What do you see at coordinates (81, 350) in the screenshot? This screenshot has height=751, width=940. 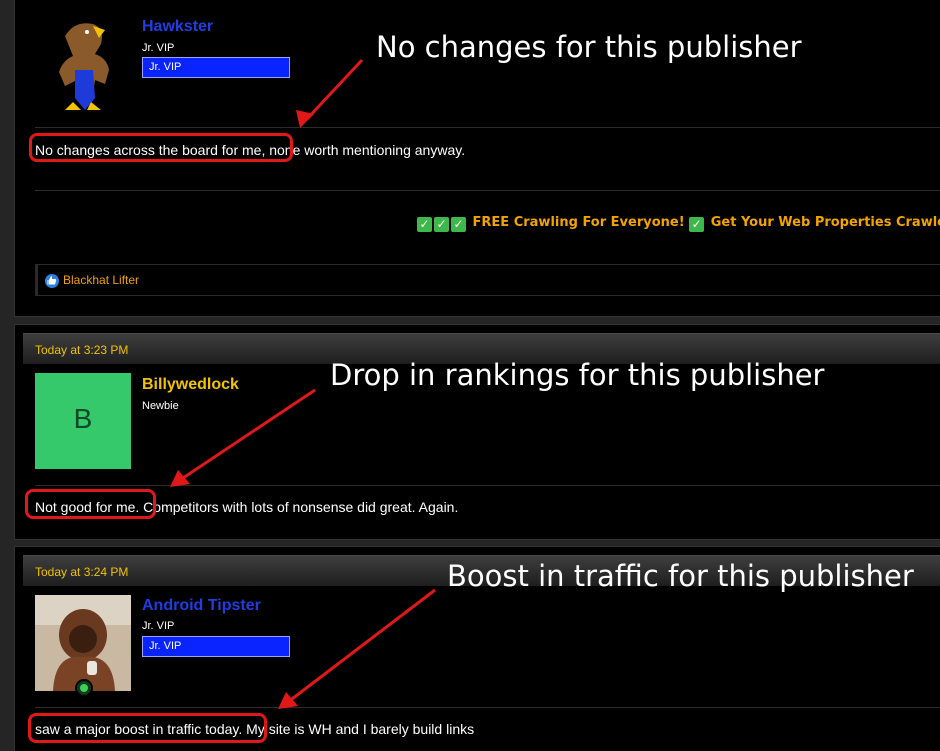 I see `post-date: Today at 3:23 PM` at bounding box center [81, 350].